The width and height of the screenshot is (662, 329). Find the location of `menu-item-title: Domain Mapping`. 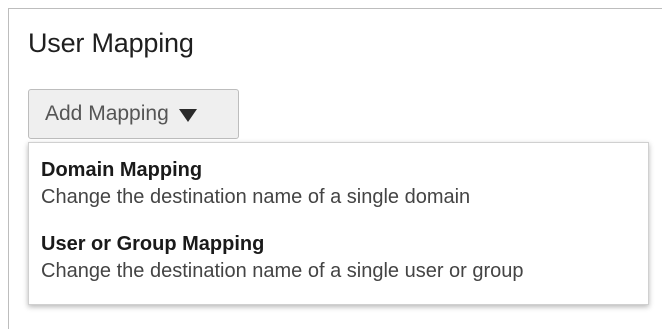

menu-item-title: Domain Mapping is located at coordinates (122, 170).